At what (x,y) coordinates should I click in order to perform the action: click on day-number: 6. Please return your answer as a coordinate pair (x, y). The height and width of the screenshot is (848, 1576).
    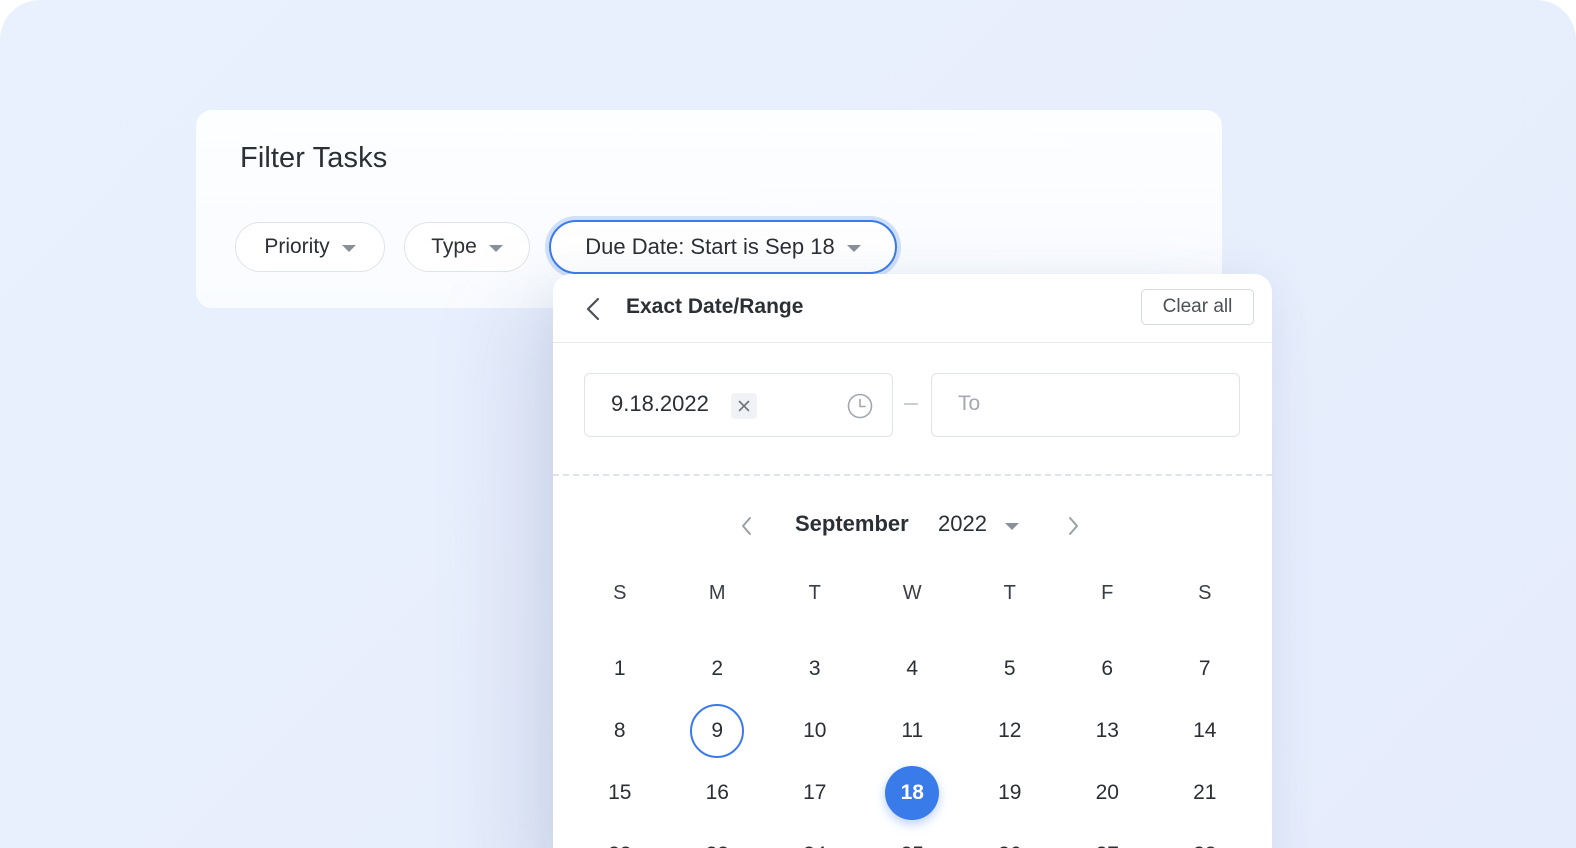
    Looking at the image, I should click on (1107, 668).